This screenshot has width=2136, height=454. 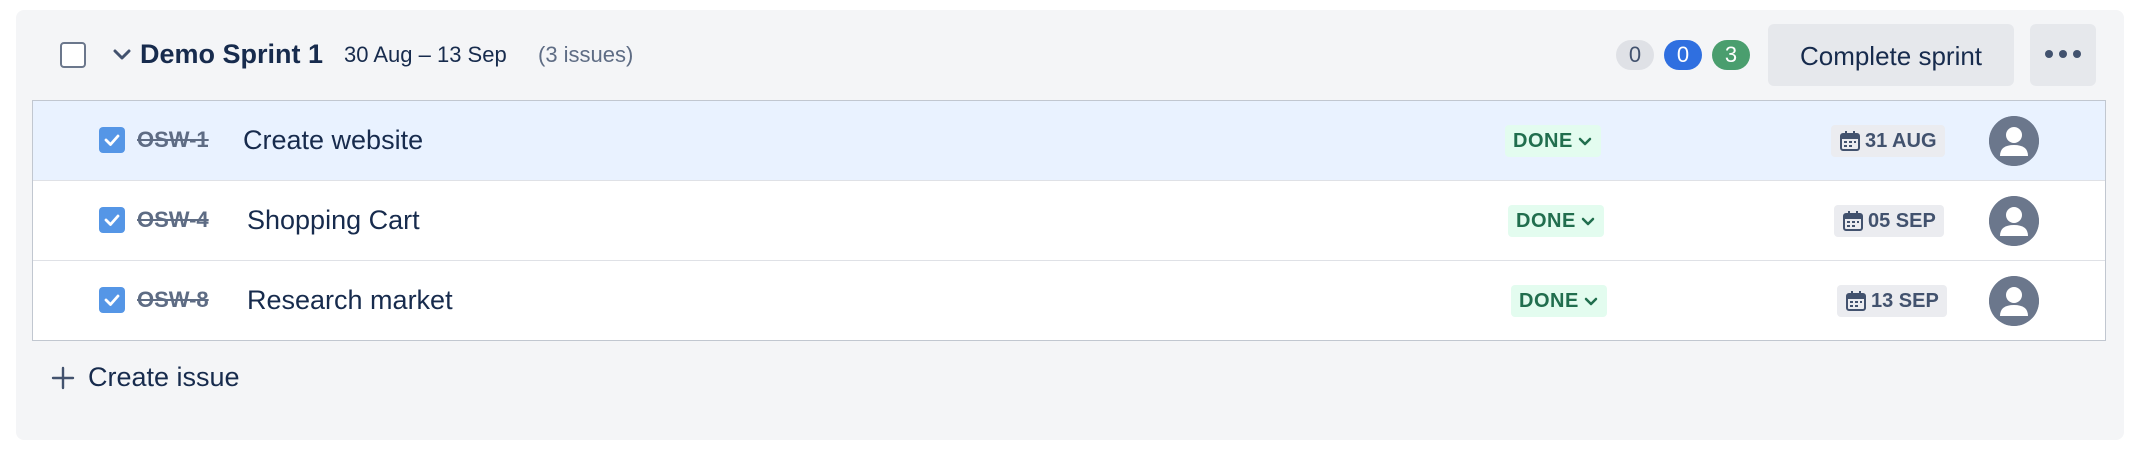 I want to click on issue-key: OSW-8, so click(x=173, y=300).